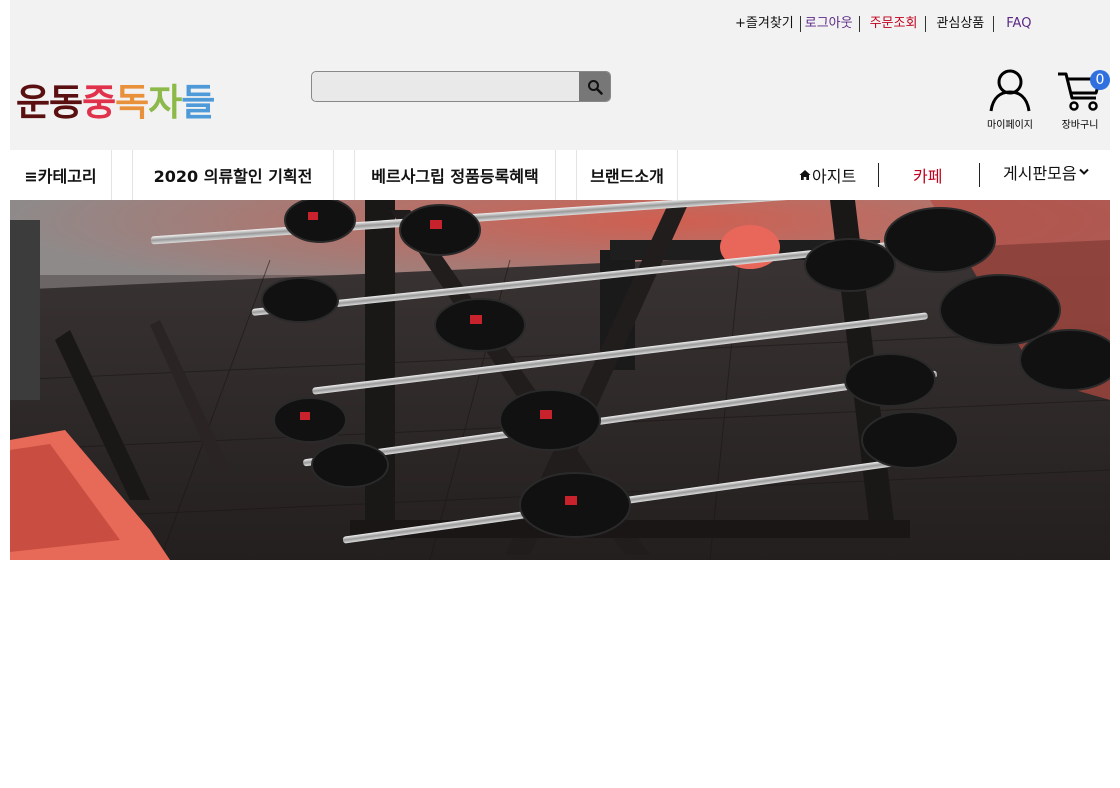 This screenshot has width=1120, height=788. Describe the element at coordinates (165, 102) in the screenshot. I see `logo-char: 자` at that location.